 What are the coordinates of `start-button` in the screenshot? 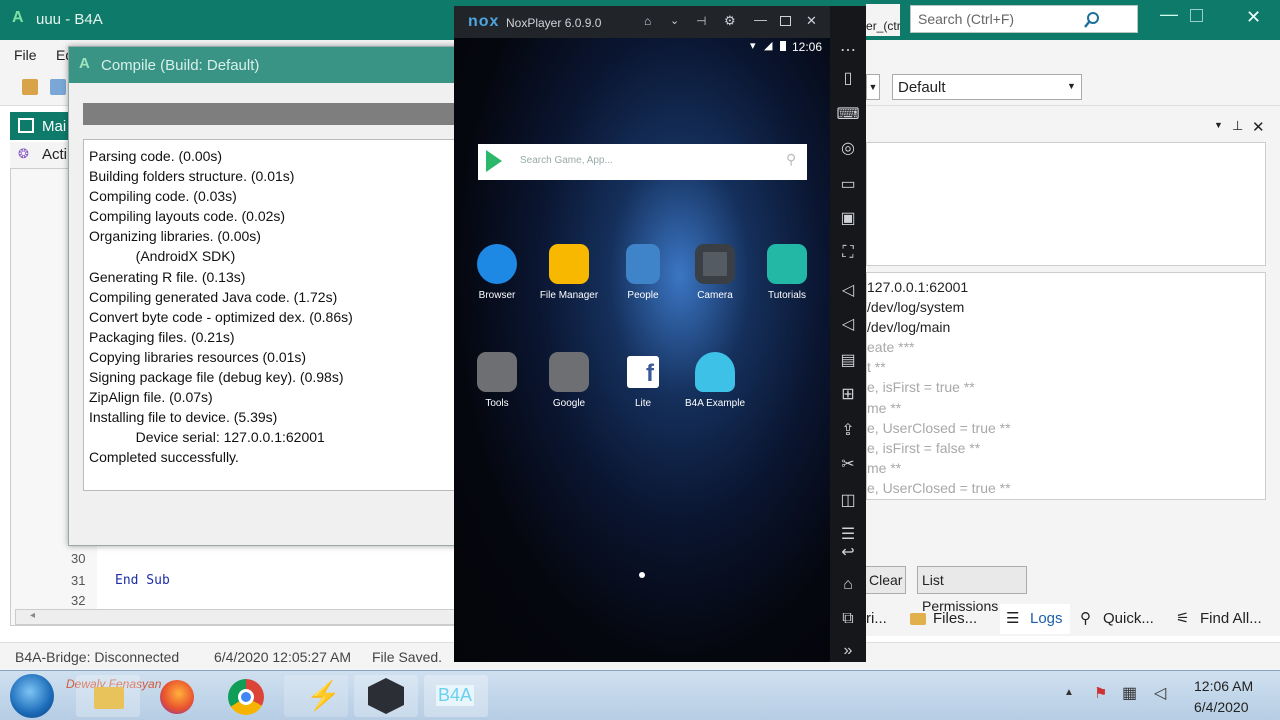 It's located at (32, 696).